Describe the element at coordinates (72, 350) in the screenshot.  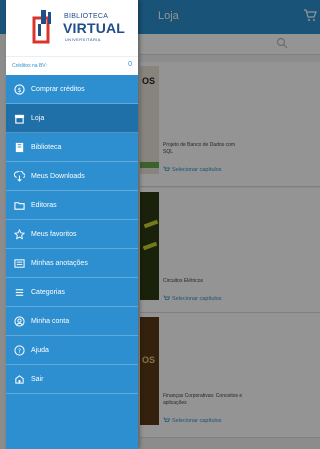
I see `menu-item-ajuda: ? Ajuda` at that location.